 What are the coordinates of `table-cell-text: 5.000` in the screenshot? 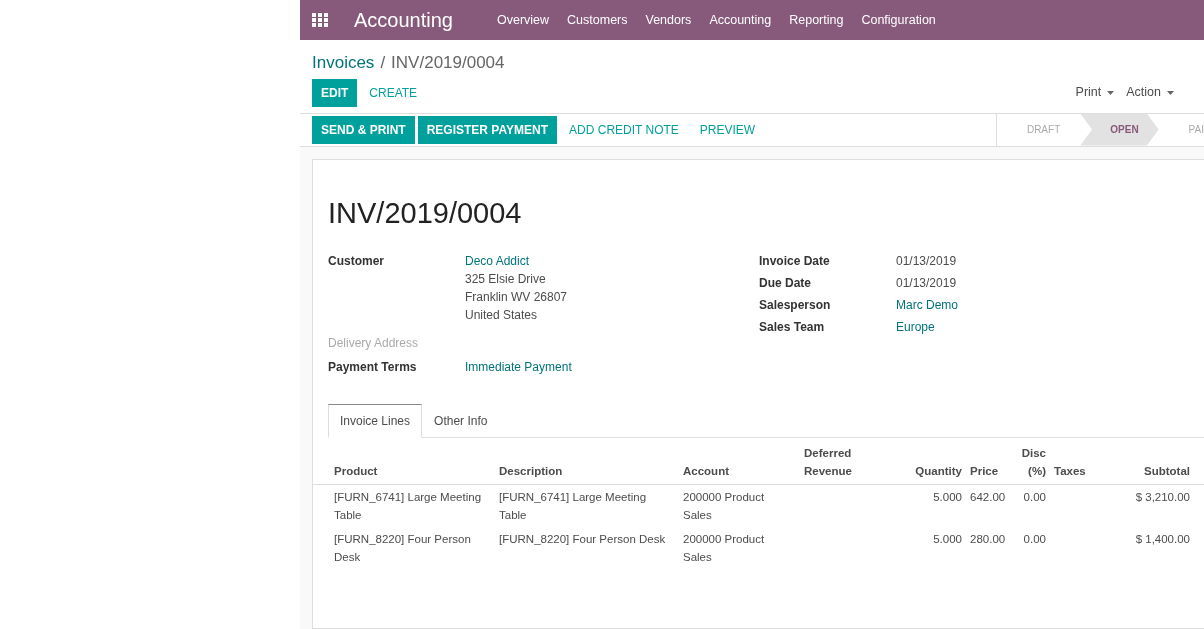 It's located at (947, 540).